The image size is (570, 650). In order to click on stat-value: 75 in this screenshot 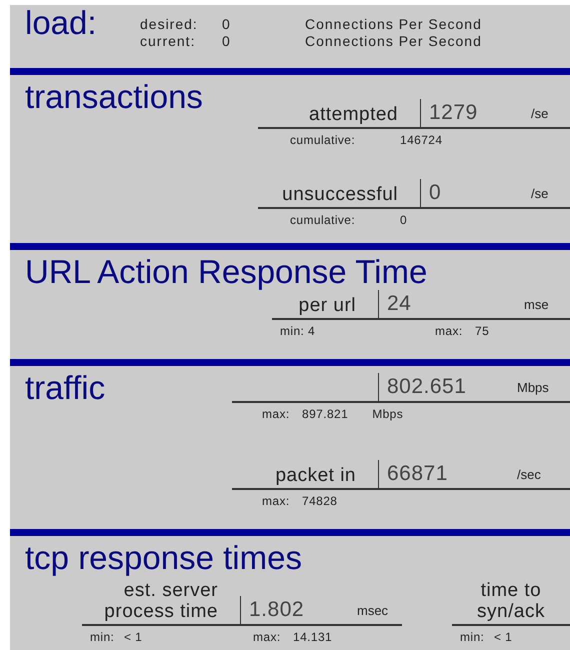, I will do `click(482, 331)`.